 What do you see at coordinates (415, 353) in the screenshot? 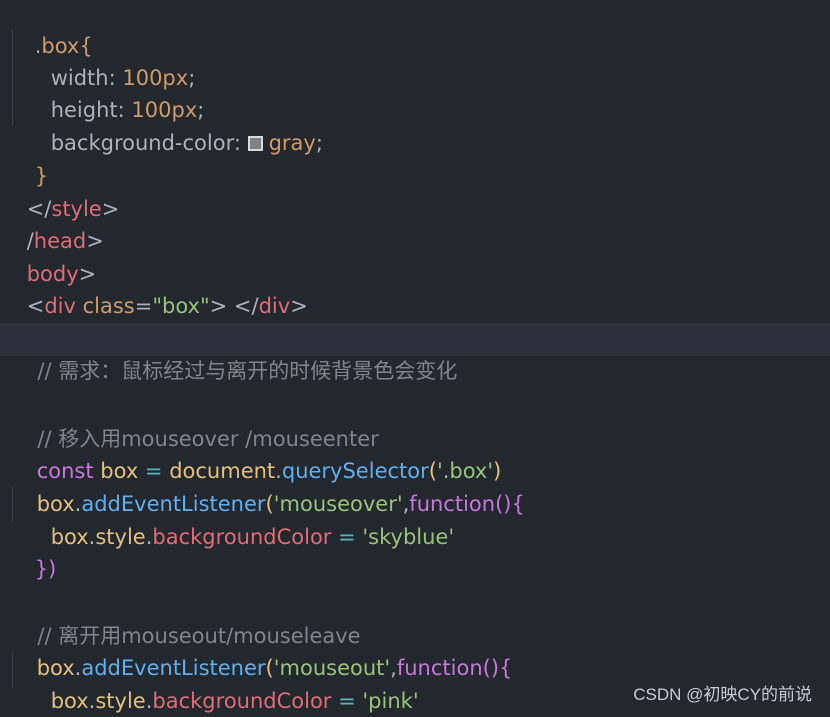
I see `code-line-11-current: // 需求：鼠标经过与离开的时候背景色会变化` at bounding box center [415, 353].